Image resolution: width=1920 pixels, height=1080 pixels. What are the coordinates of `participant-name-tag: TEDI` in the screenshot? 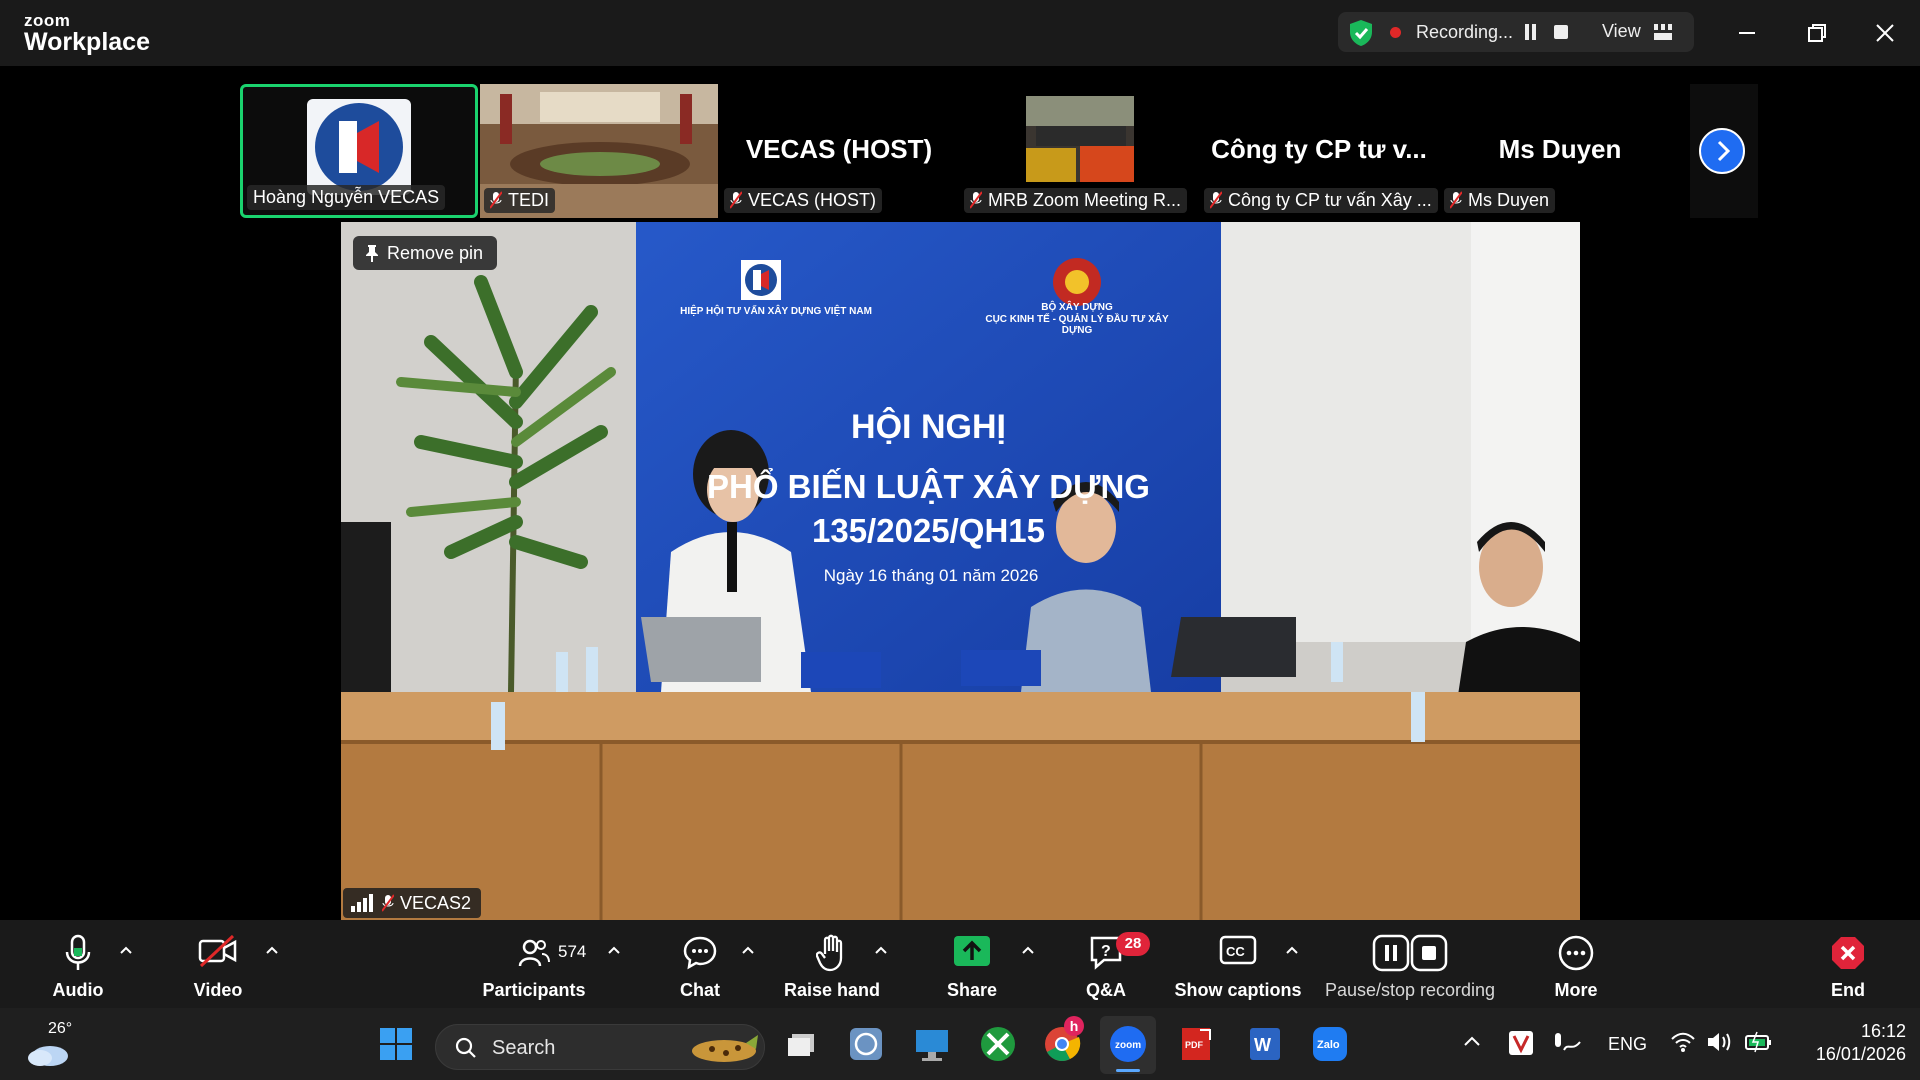 It's located at (520, 200).